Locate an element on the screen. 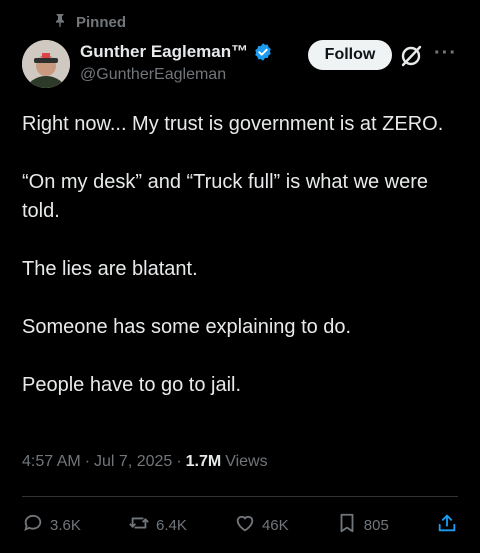 The height and width of the screenshot is (553, 480). repost-button: 6.4K is located at coordinates (157, 525).